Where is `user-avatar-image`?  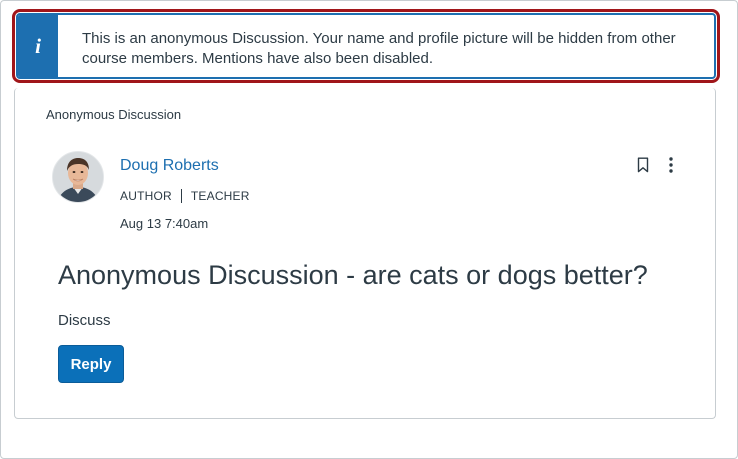 user-avatar-image is located at coordinates (78, 177).